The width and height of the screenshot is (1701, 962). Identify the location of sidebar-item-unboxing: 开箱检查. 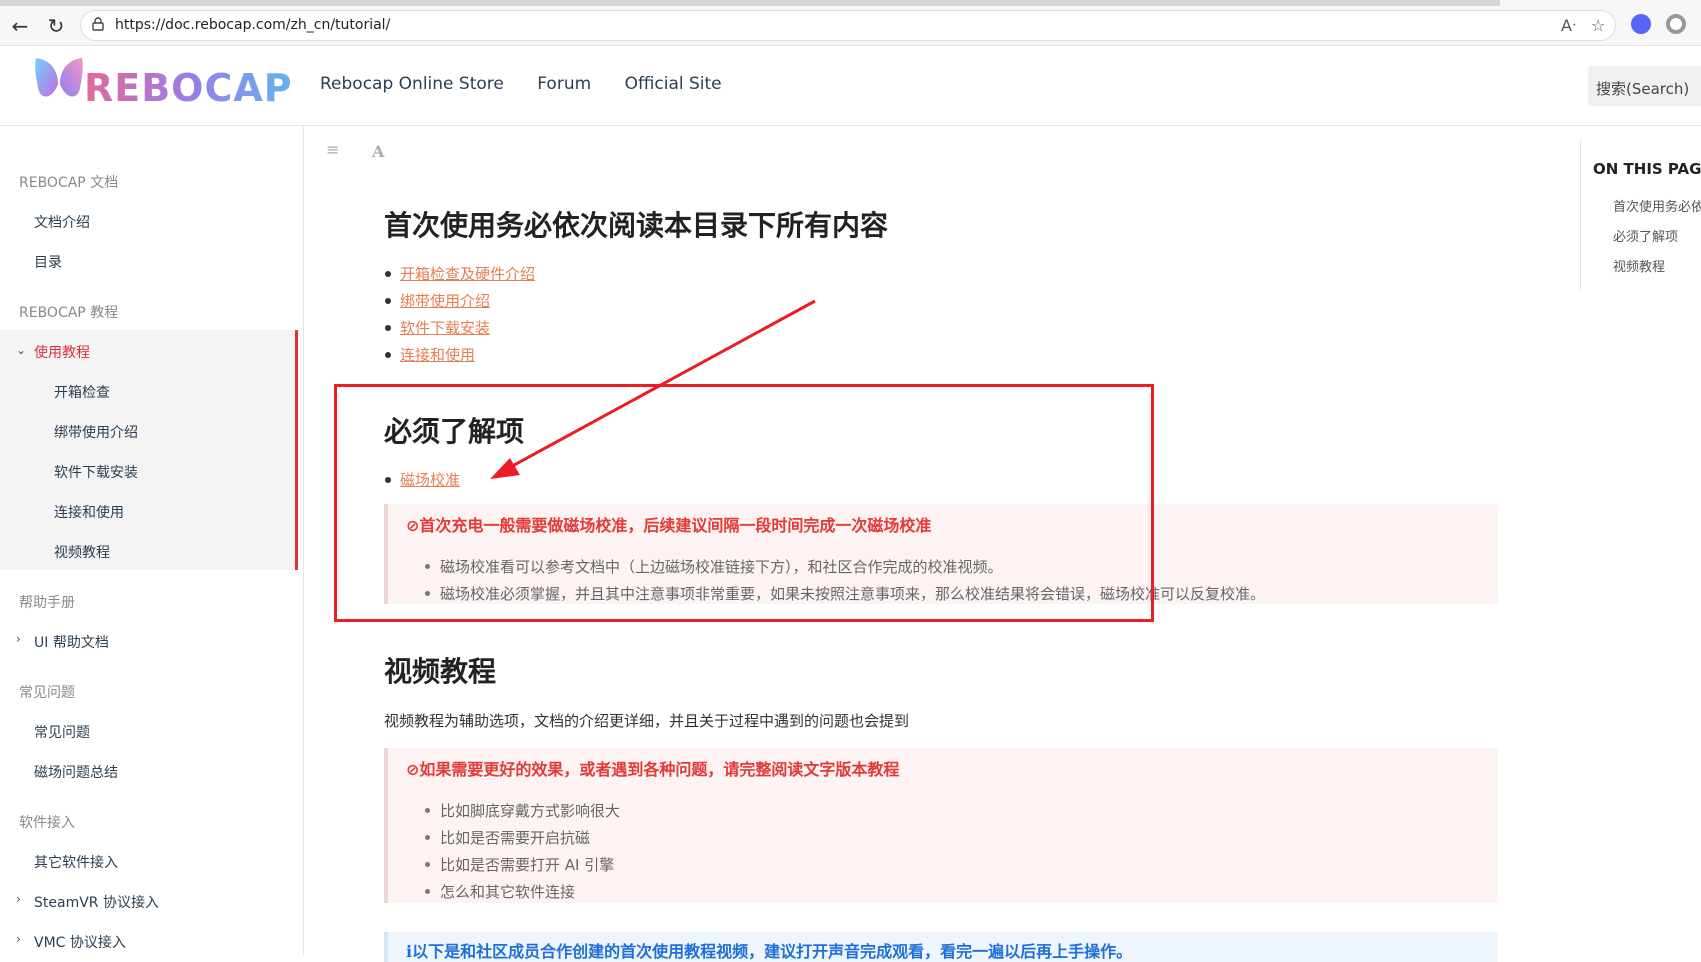
(82, 392).